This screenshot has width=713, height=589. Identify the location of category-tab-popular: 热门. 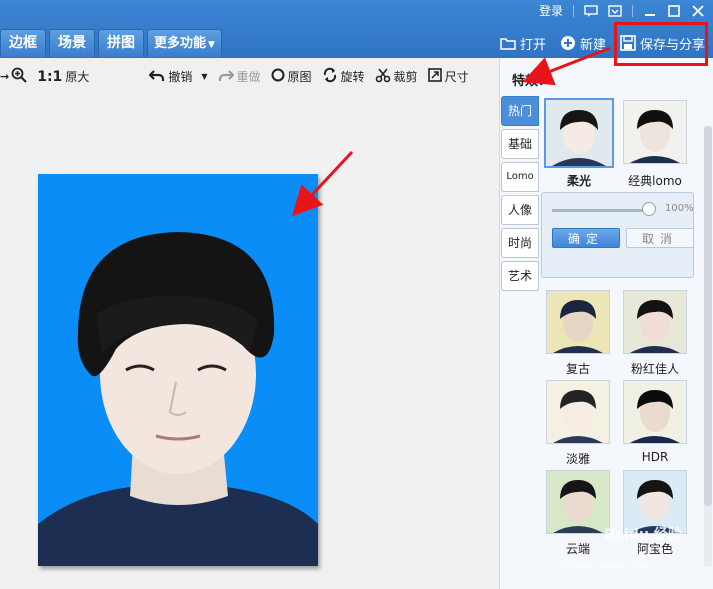
(520, 111).